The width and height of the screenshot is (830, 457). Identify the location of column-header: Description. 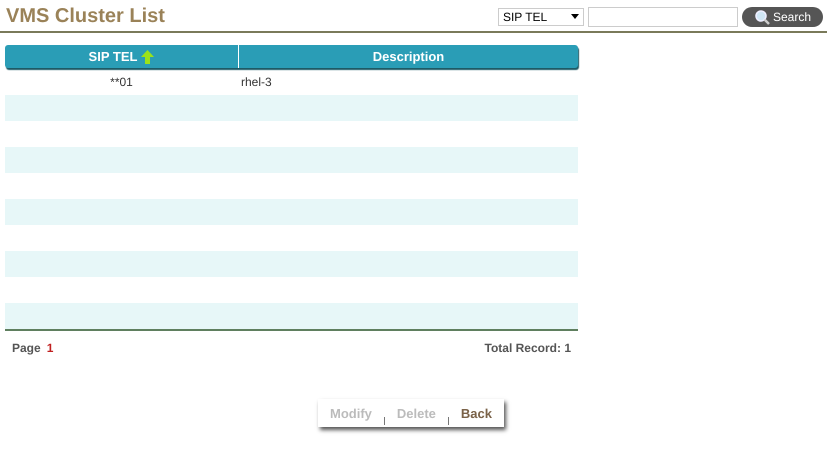
(408, 56).